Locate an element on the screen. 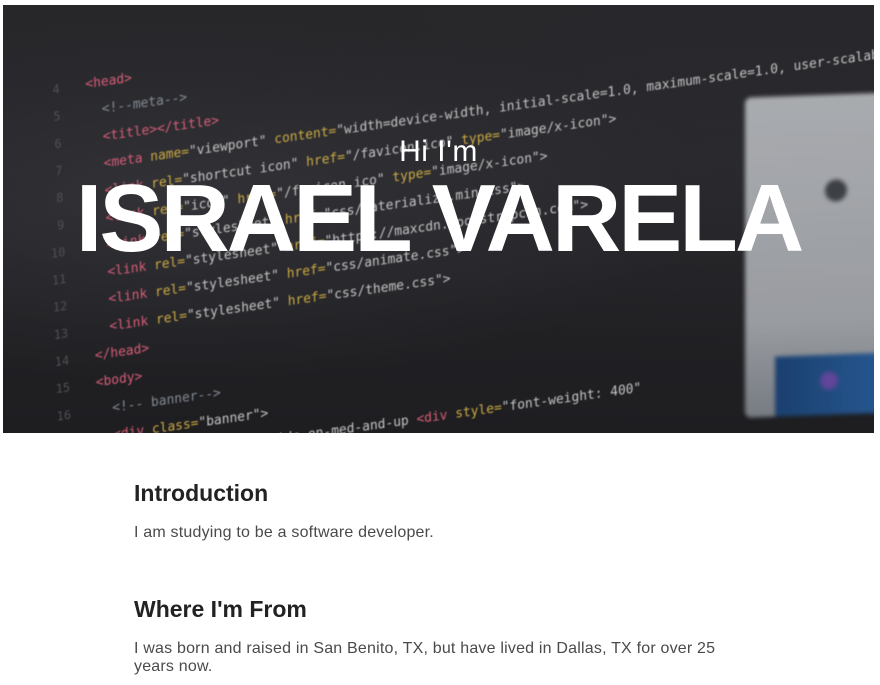 The height and width of the screenshot is (685, 880). section-heading: Where I'm From is located at coordinates (220, 609).